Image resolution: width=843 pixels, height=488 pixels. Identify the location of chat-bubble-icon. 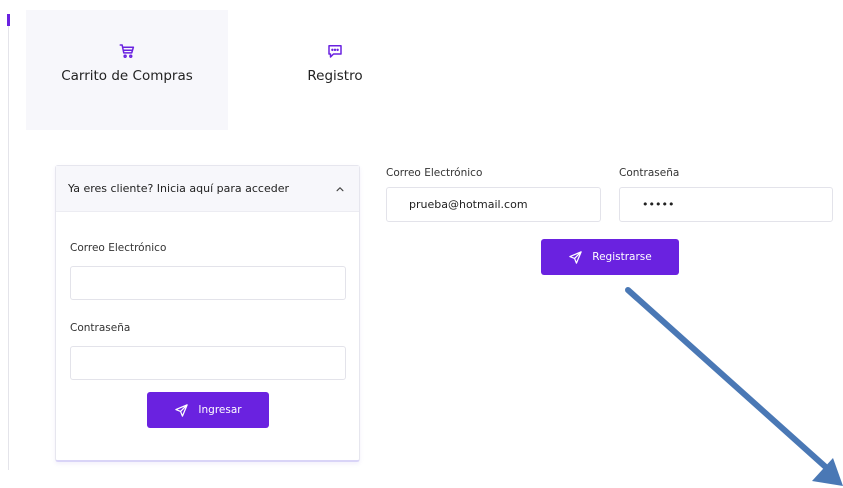
(335, 51).